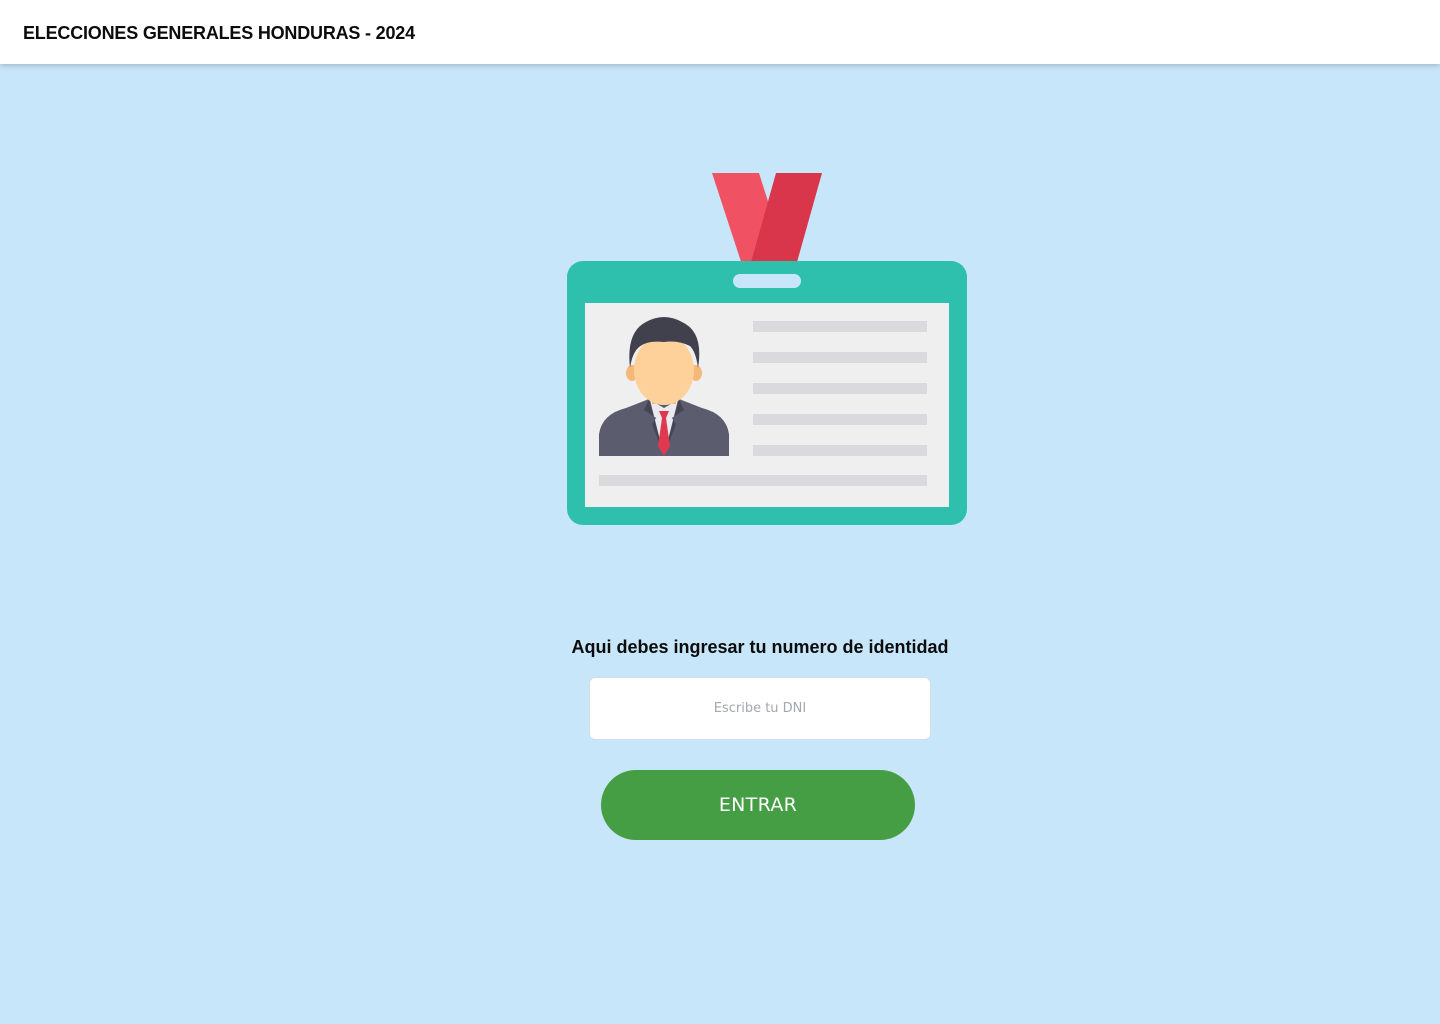  Describe the element at coordinates (767, 281) in the screenshot. I see `card-slot` at that location.